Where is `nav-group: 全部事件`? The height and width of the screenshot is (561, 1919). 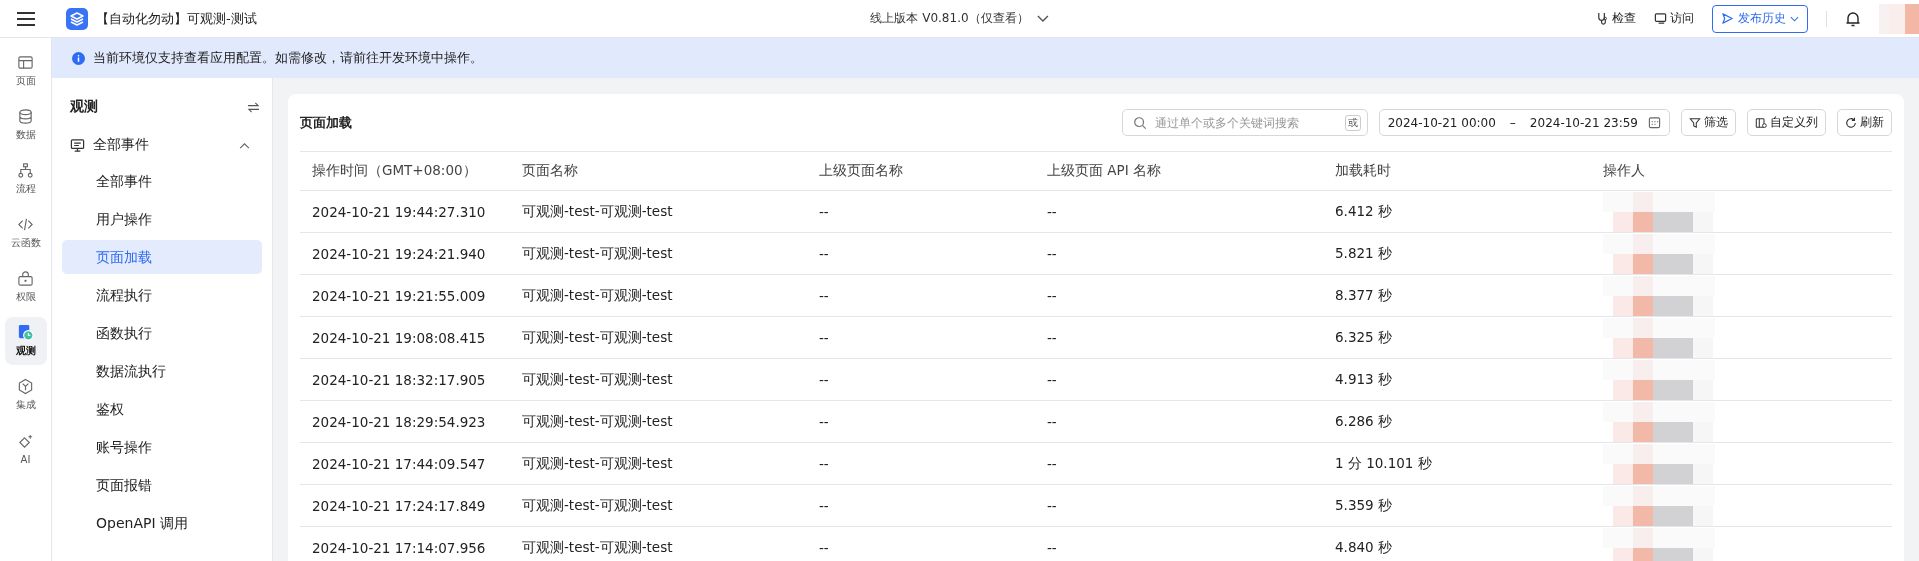
nav-group: 全部事件 is located at coordinates (162, 145).